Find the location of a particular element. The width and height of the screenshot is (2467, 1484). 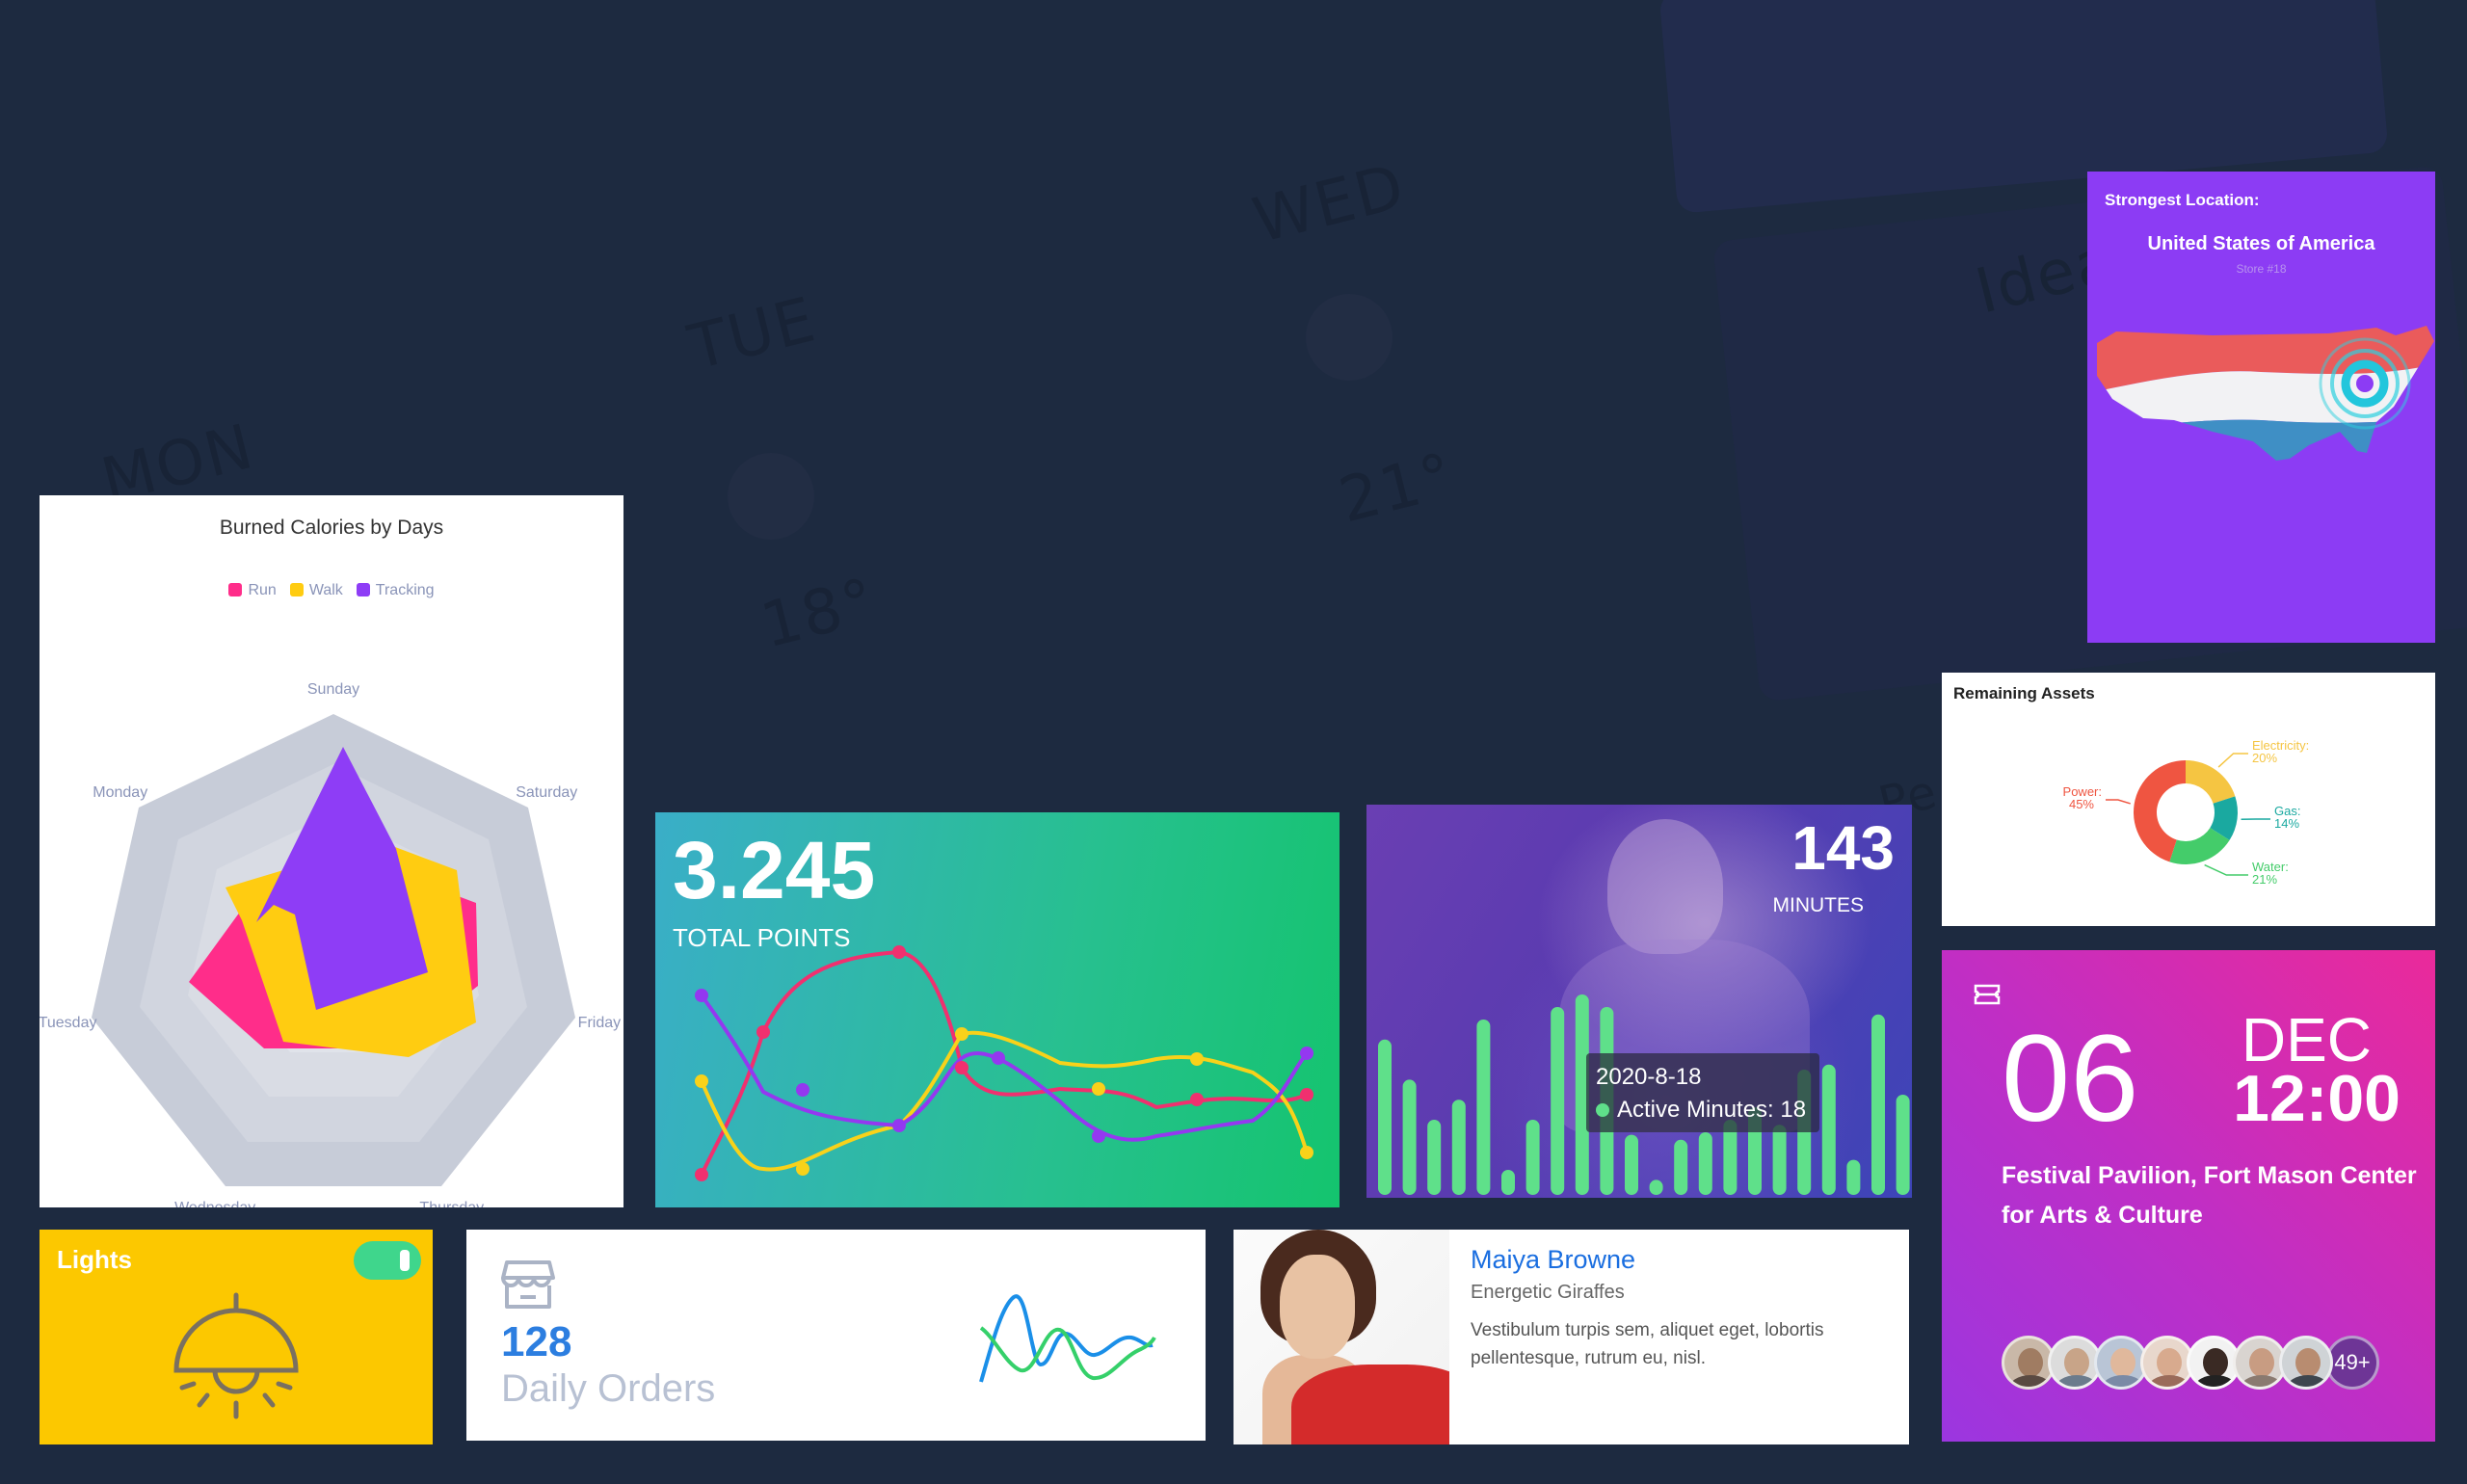

chart-tooltip: 2020-8-18 Active Minutes: 18 is located at coordinates (1702, 1092).